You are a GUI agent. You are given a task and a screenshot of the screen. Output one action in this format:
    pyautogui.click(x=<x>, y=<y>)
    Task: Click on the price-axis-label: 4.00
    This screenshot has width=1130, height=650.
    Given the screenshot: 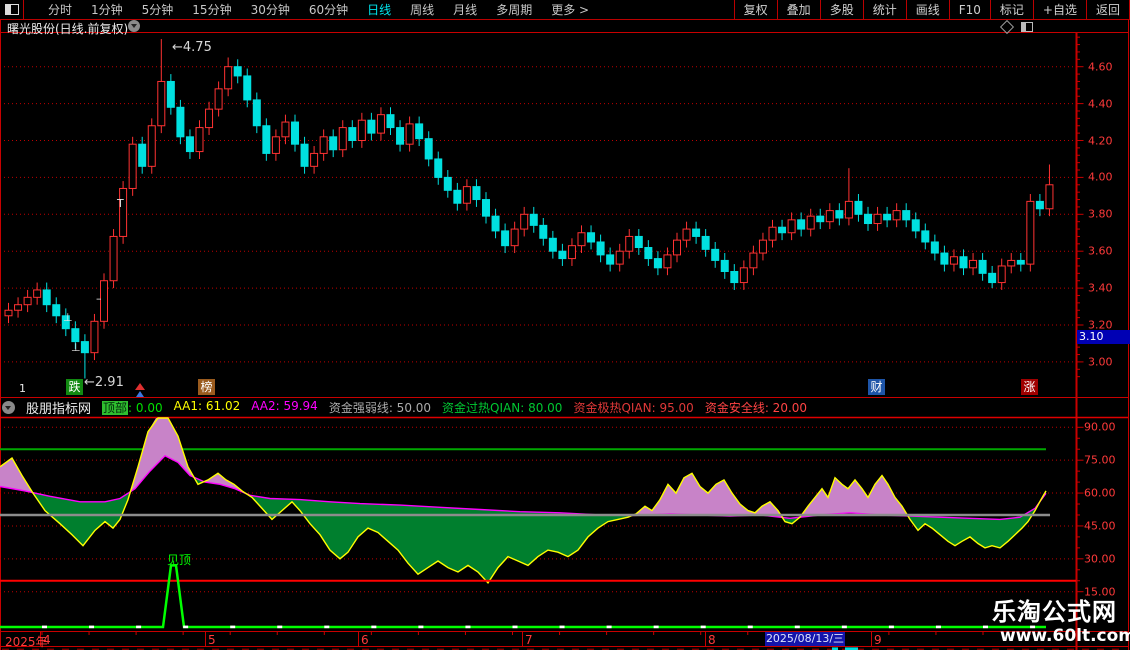 What is the action you would take?
    pyautogui.click(x=1100, y=177)
    